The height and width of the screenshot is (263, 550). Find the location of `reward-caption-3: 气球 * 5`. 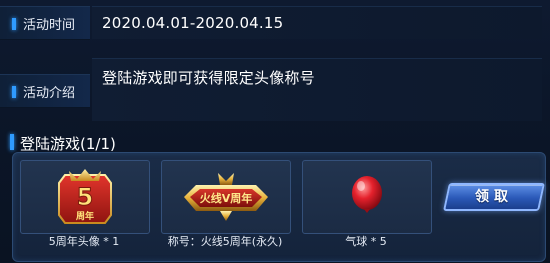

reward-caption-3: 气球 * 5 is located at coordinates (366, 241).